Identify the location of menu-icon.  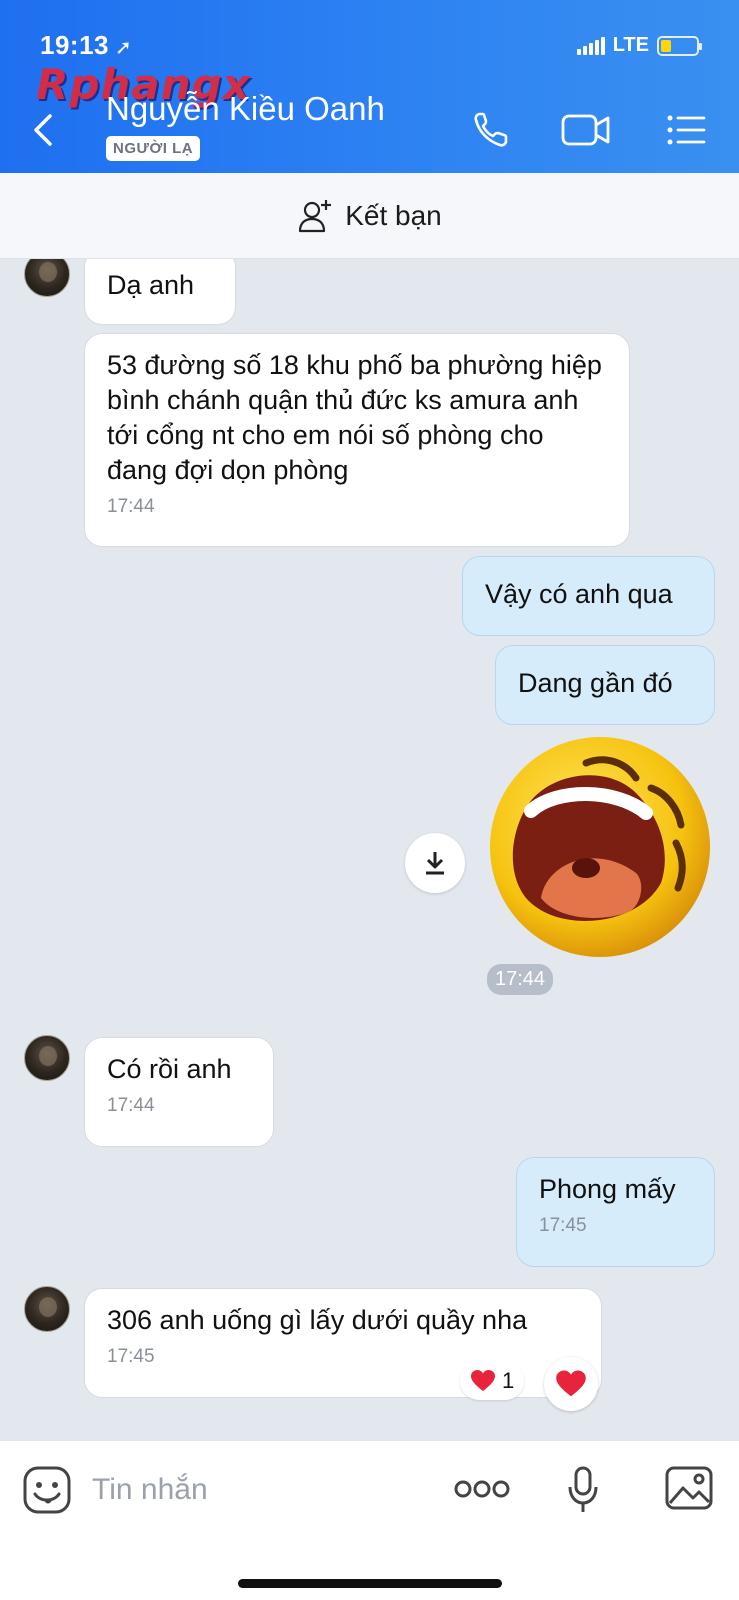
(687, 130).